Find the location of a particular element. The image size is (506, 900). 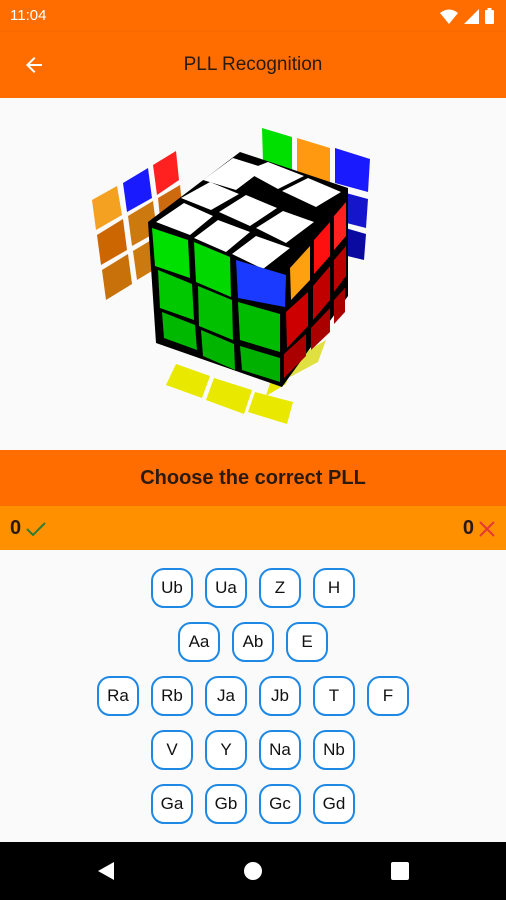

answer-button-ra: Ra is located at coordinates (118, 696).